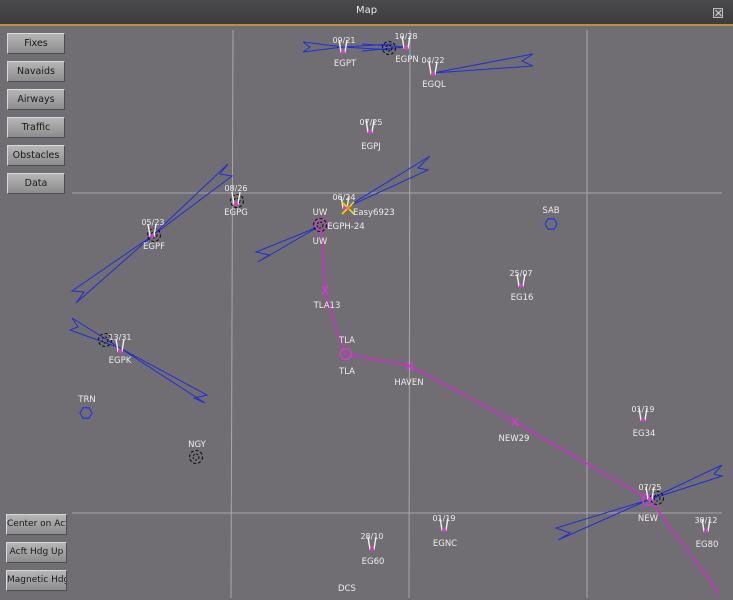  Describe the element at coordinates (406, 60) in the screenshot. I see `airport-egpn-name: EGPN` at that location.